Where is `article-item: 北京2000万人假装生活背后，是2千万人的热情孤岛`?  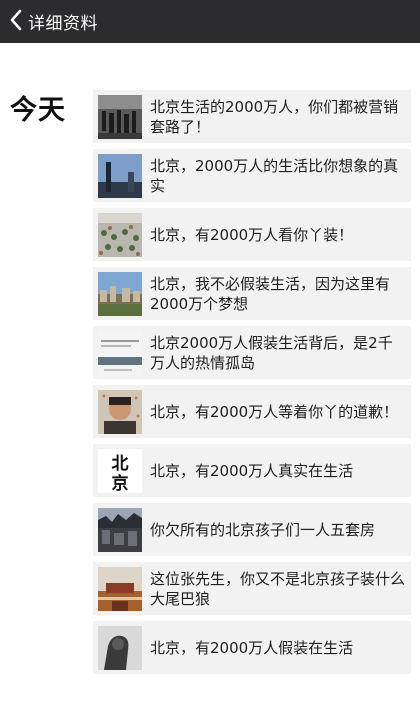 article-item: 北京2000万人假装生活背后，是2千万人的热情孤岛 is located at coordinates (252, 352).